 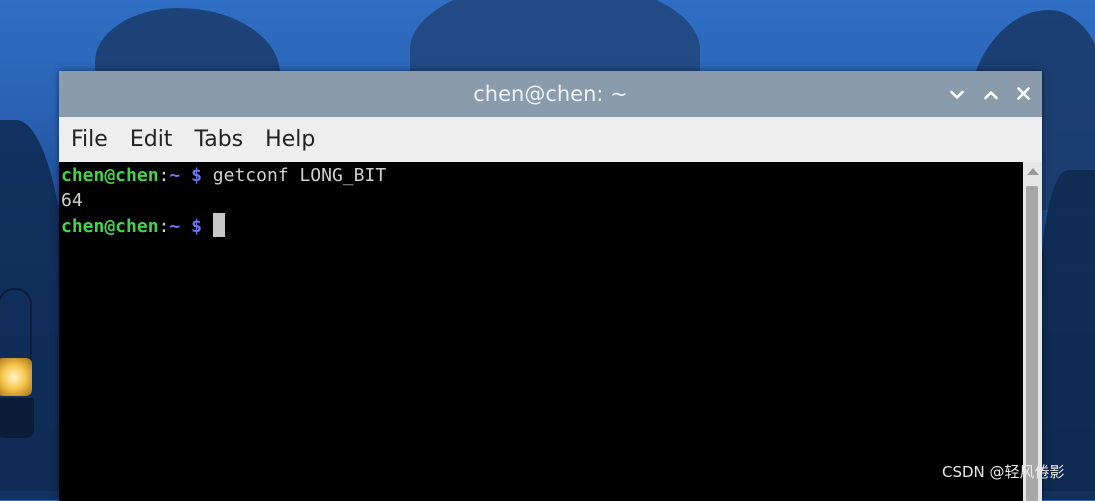 I want to click on terminal-line: chen@chen:~ $, so click(x=541, y=225).